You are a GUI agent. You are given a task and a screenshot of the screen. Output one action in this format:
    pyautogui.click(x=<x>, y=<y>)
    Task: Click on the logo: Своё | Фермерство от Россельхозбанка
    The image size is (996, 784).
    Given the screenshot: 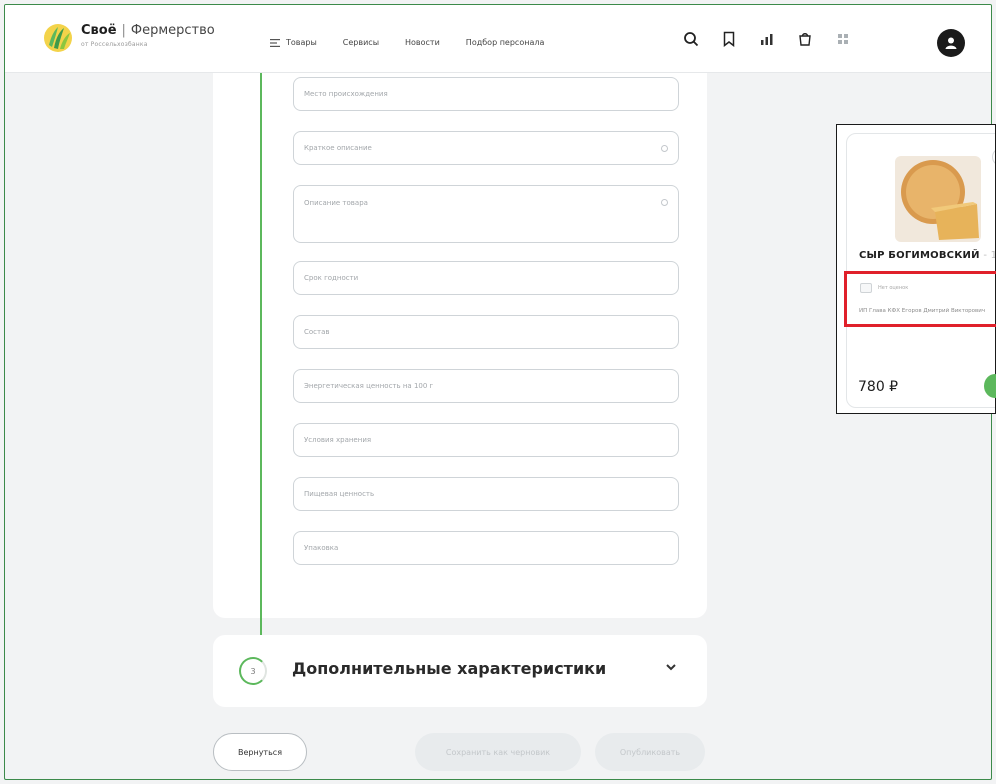 What is the action you would take?
    pyautogui.click(x=129, y=38)
    